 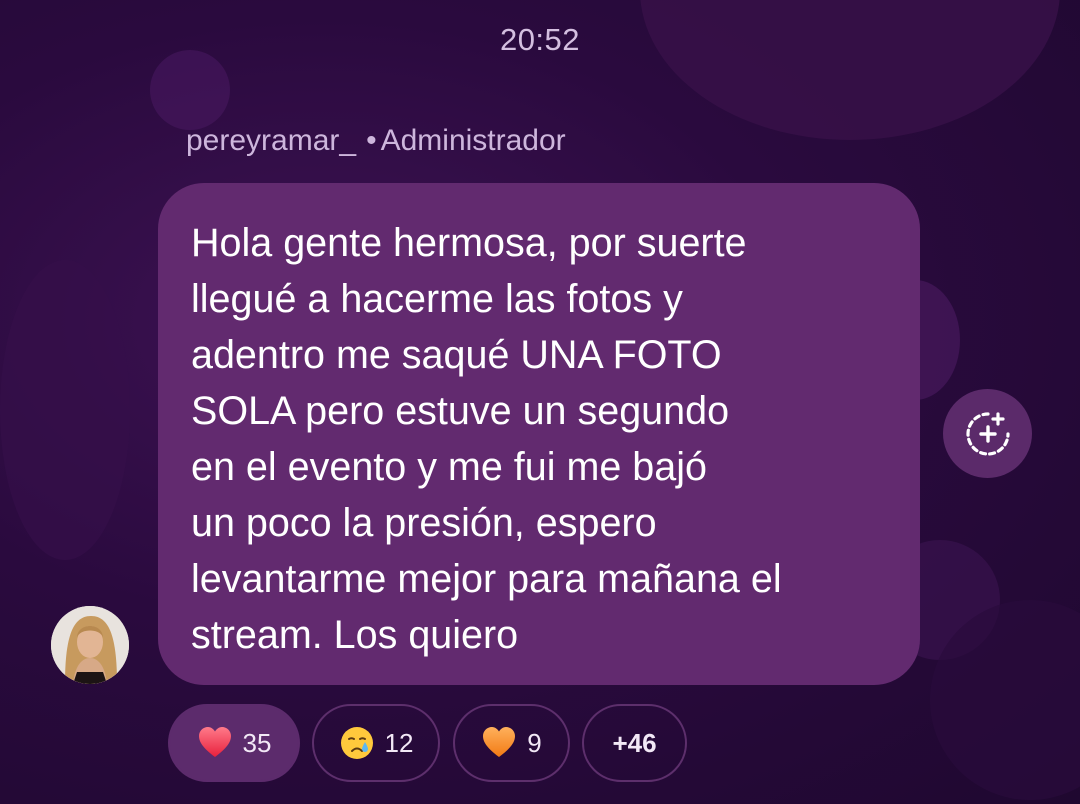 What do you see at coordinates (234, 743) in the screenshot?
I see `reaction-red-heart: 35` at bounding box center [234, 743].